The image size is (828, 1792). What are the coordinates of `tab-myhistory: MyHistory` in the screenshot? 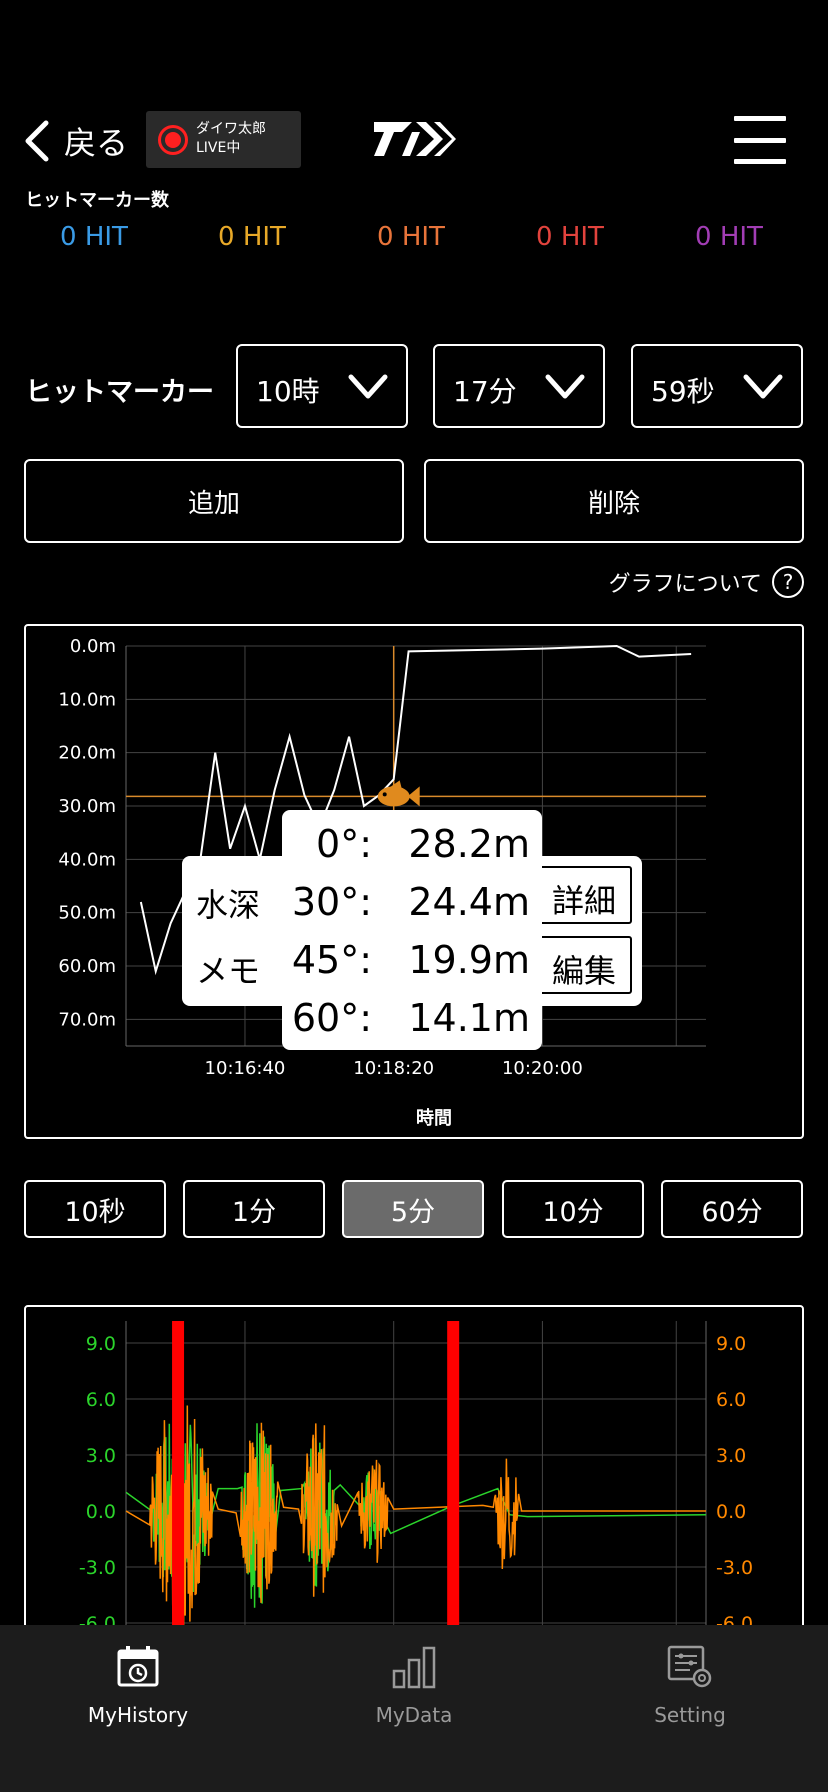 It's located at (138, 1685).